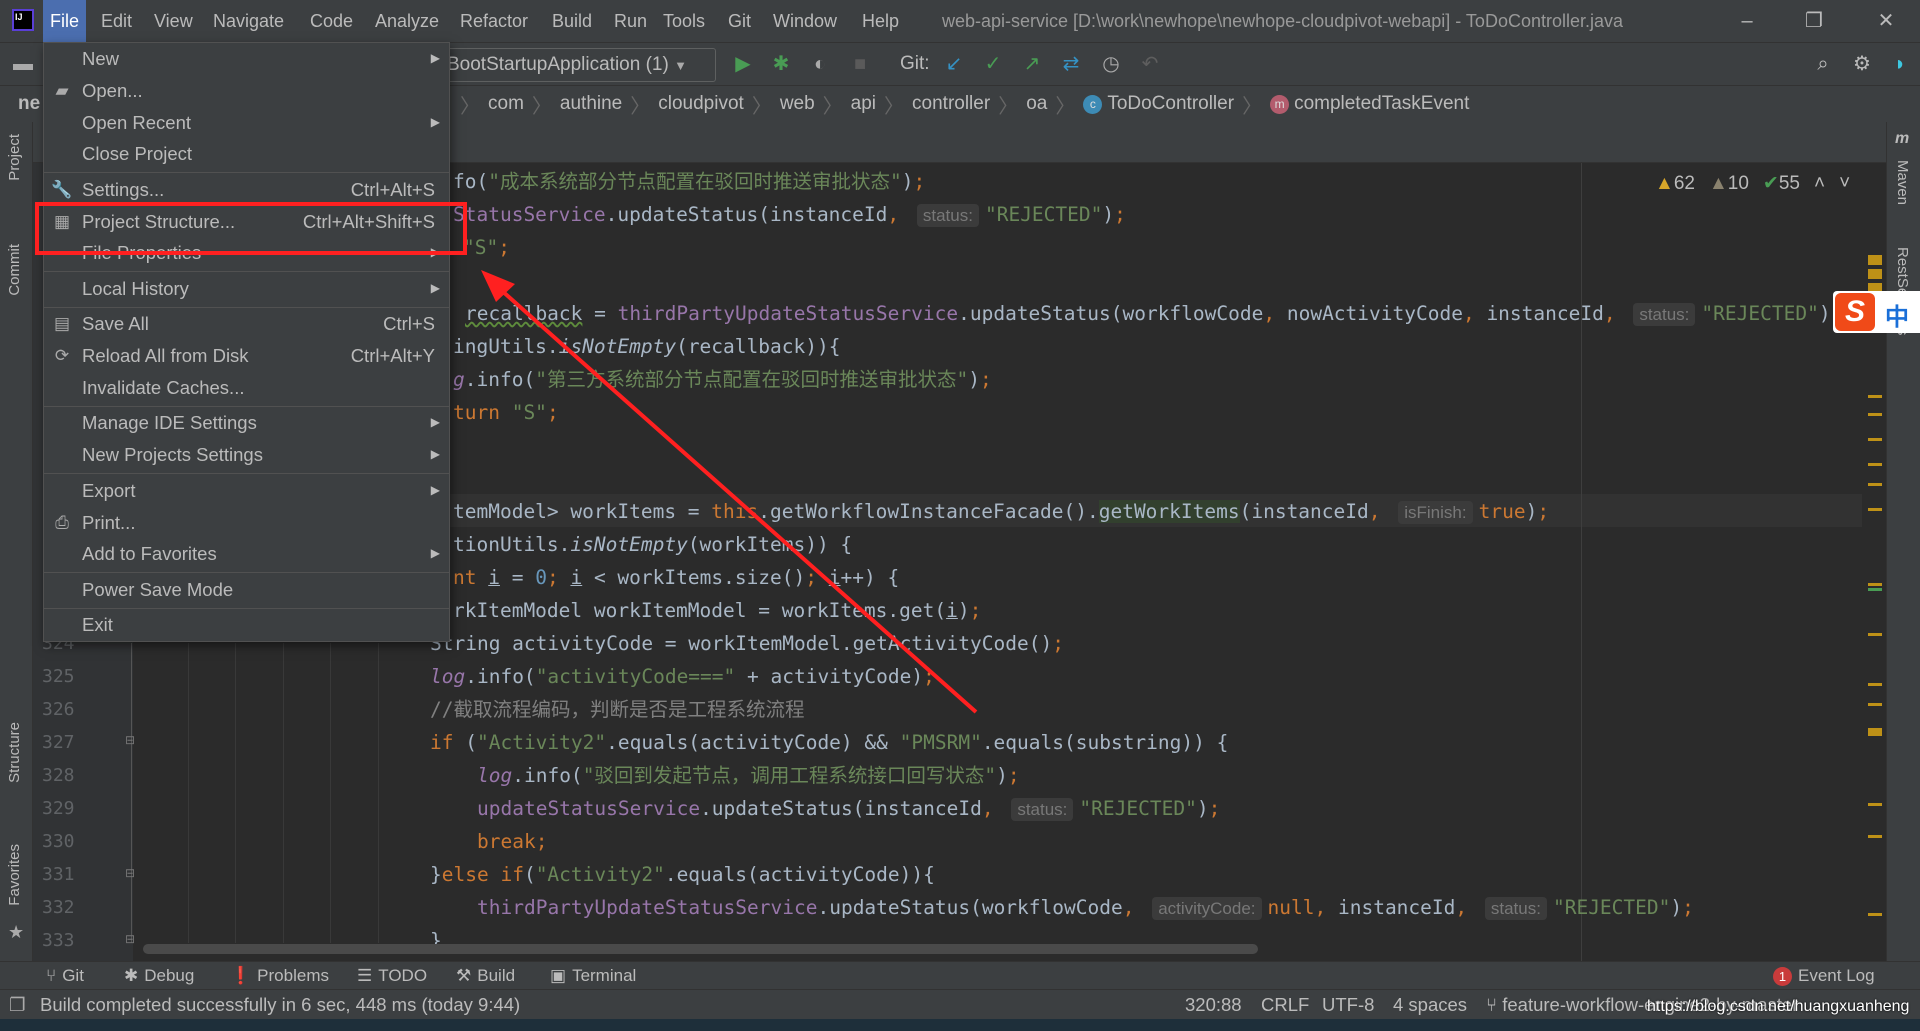 The image size is (1920, 1031). What do you see at coordinates (1430, 1004) in the screenshot?
I see `indent-setting: 4 spaces` at bounding box center [1430, 1004].